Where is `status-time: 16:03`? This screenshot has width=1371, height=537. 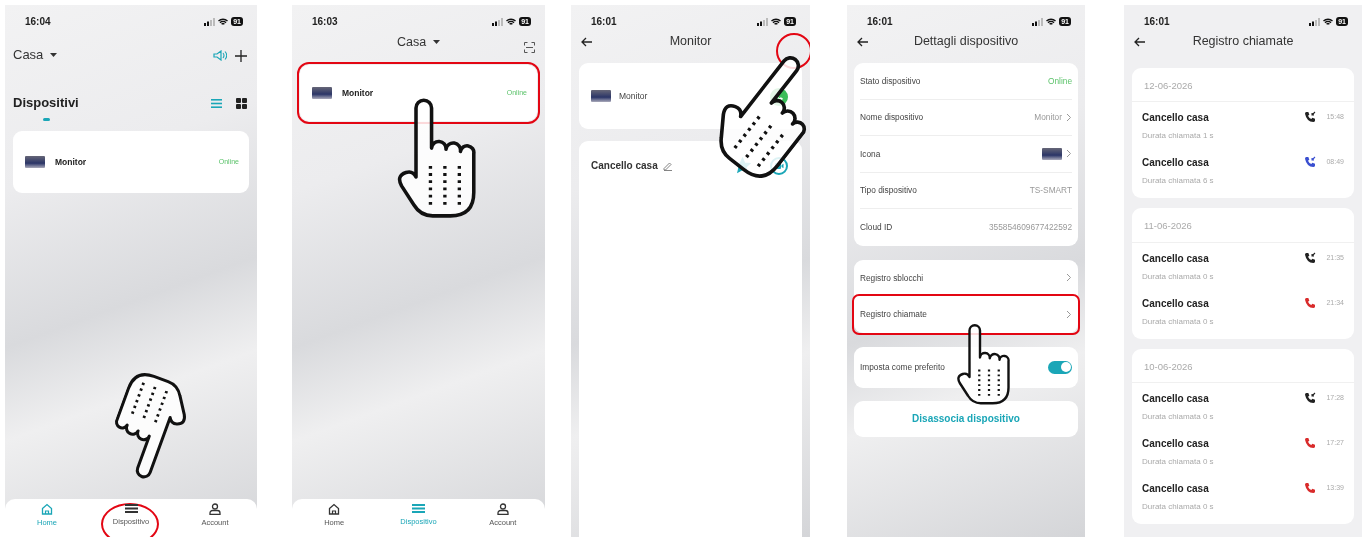
status-time: 16:03 is located at coordinates (325, 22).